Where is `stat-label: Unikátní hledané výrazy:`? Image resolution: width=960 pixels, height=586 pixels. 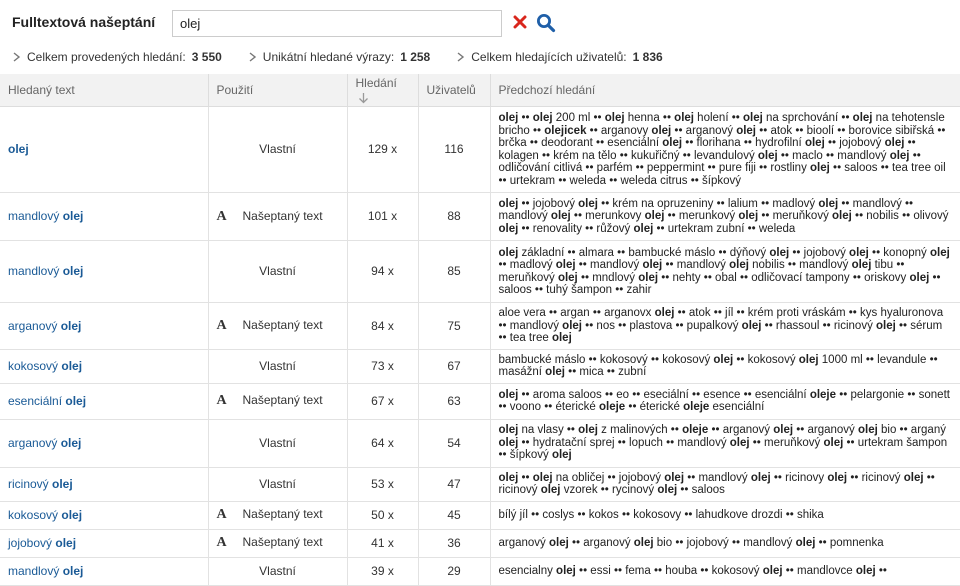 stat-label: Unikátní hledané výrazy: is located at coordinates (328, 57).